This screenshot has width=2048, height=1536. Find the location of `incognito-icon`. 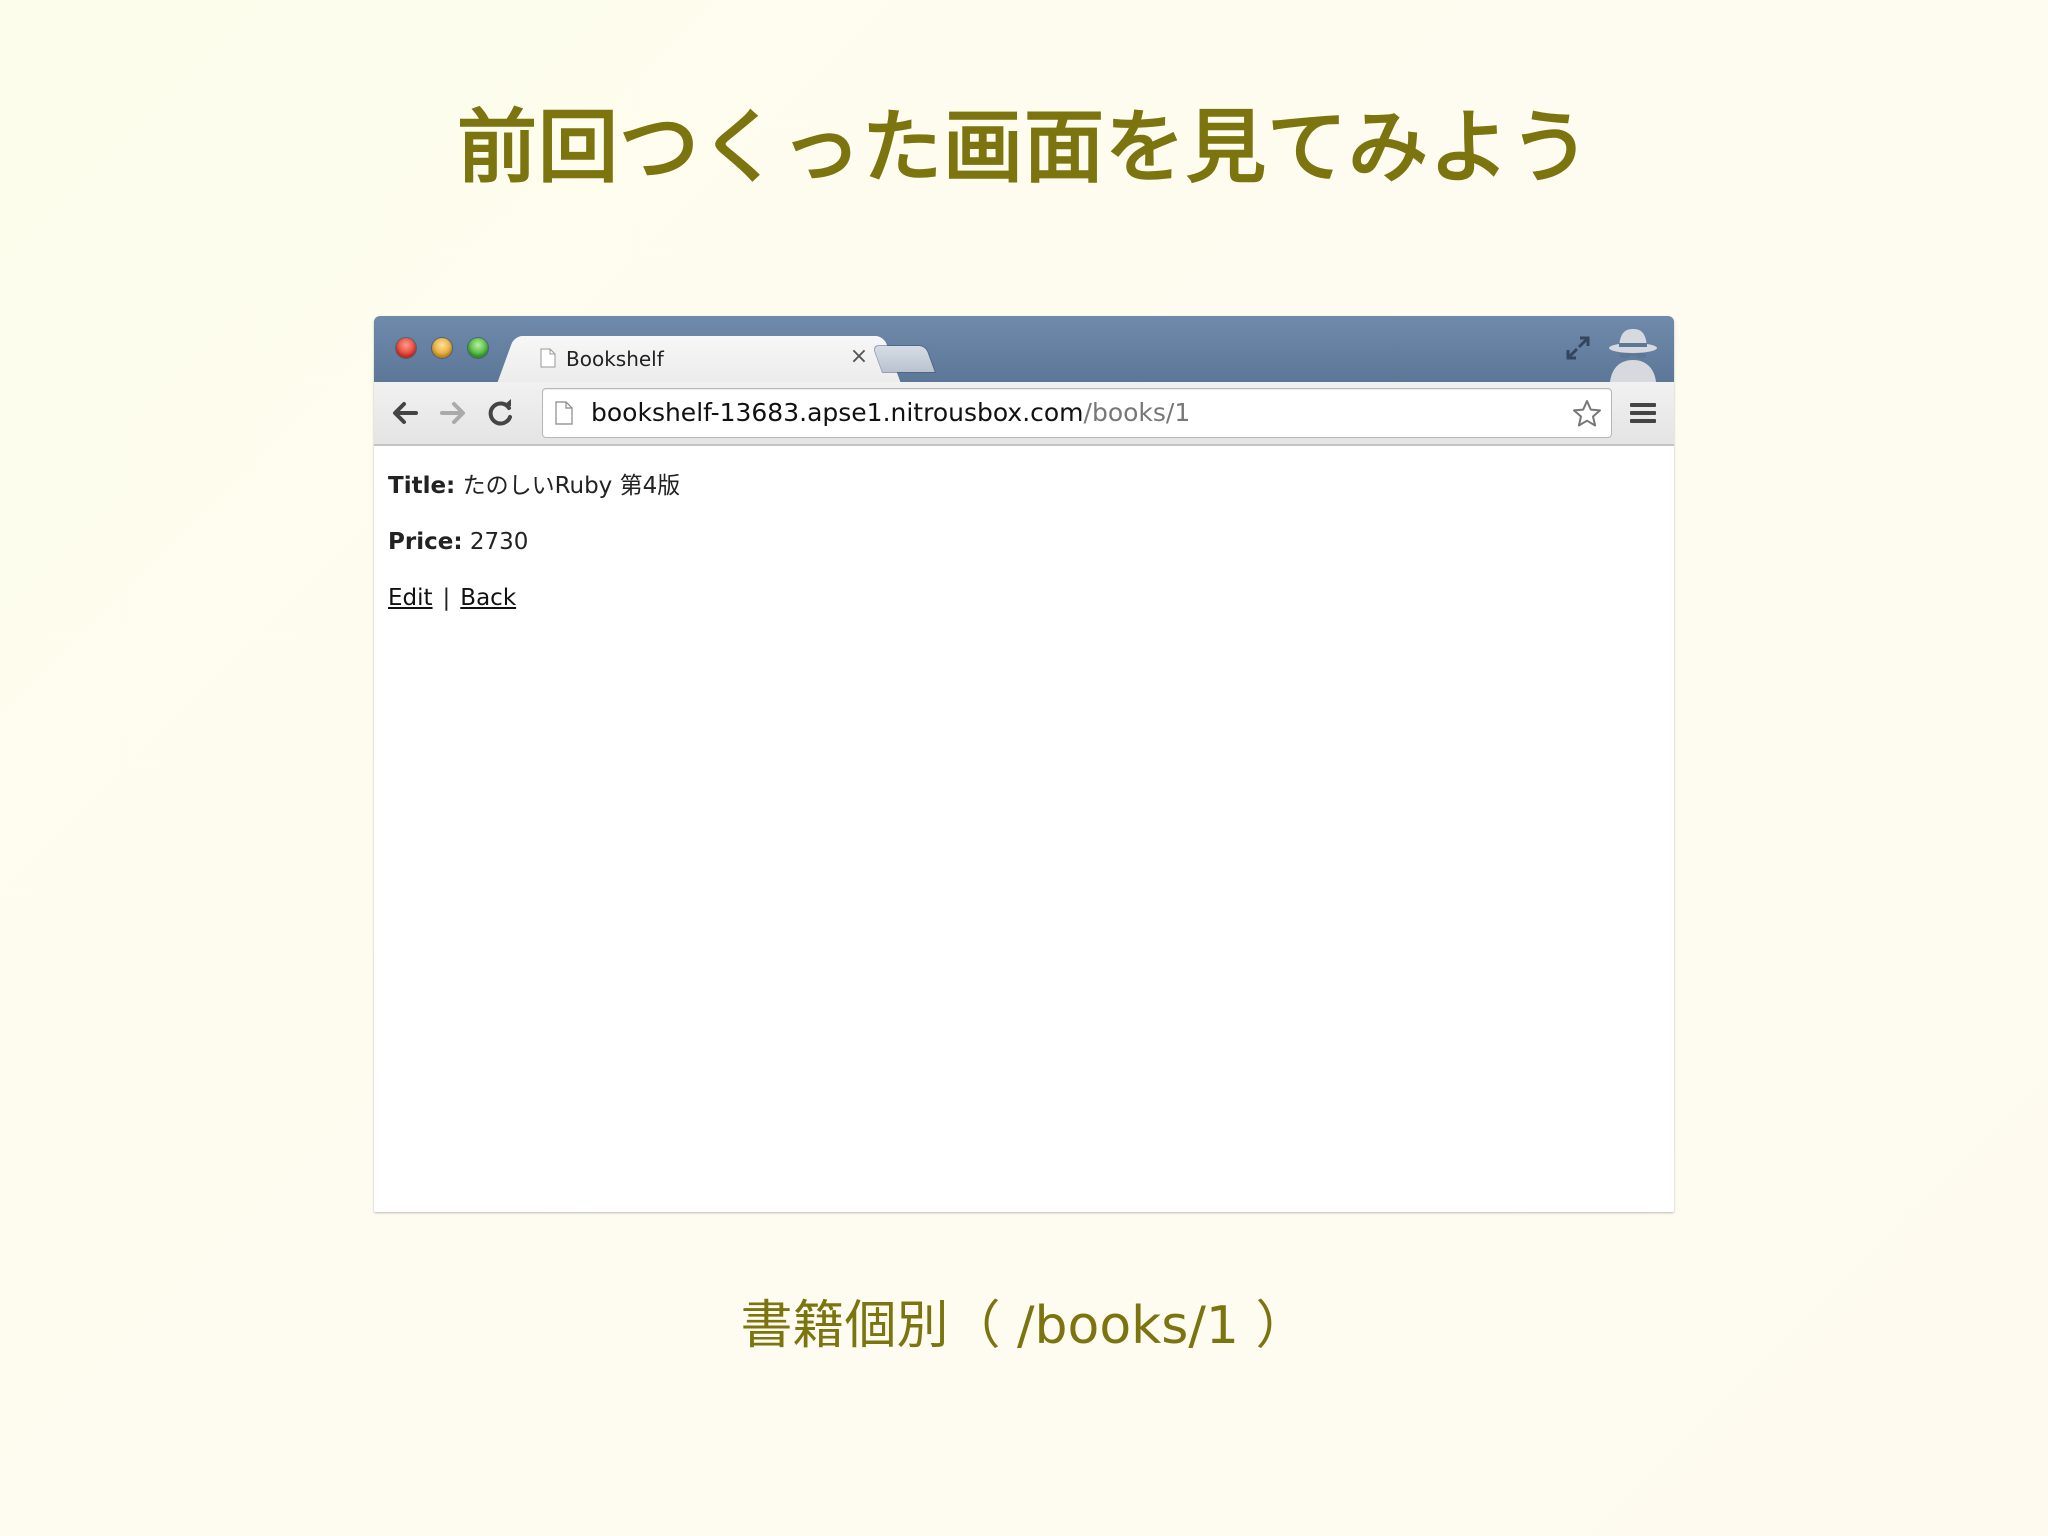

incognito-icon is located at coordinates (1633, 355).